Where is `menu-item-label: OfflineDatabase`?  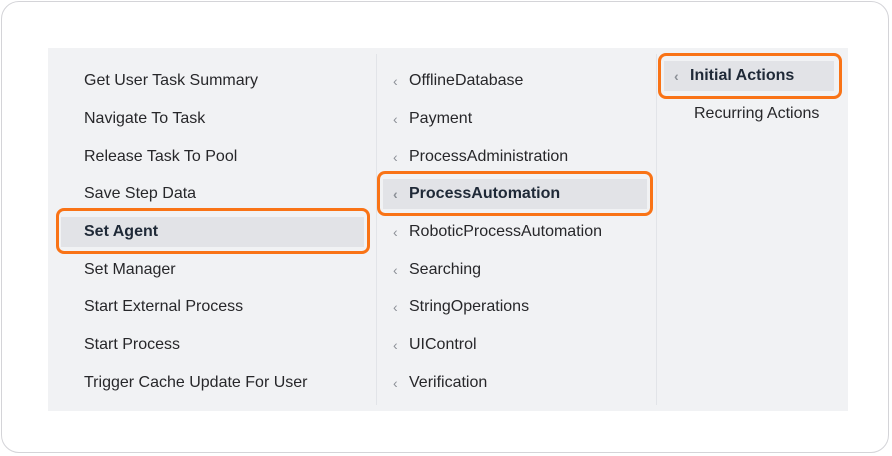
menu-item-label: OfflineDatabase is located at coordinates (466, 80).